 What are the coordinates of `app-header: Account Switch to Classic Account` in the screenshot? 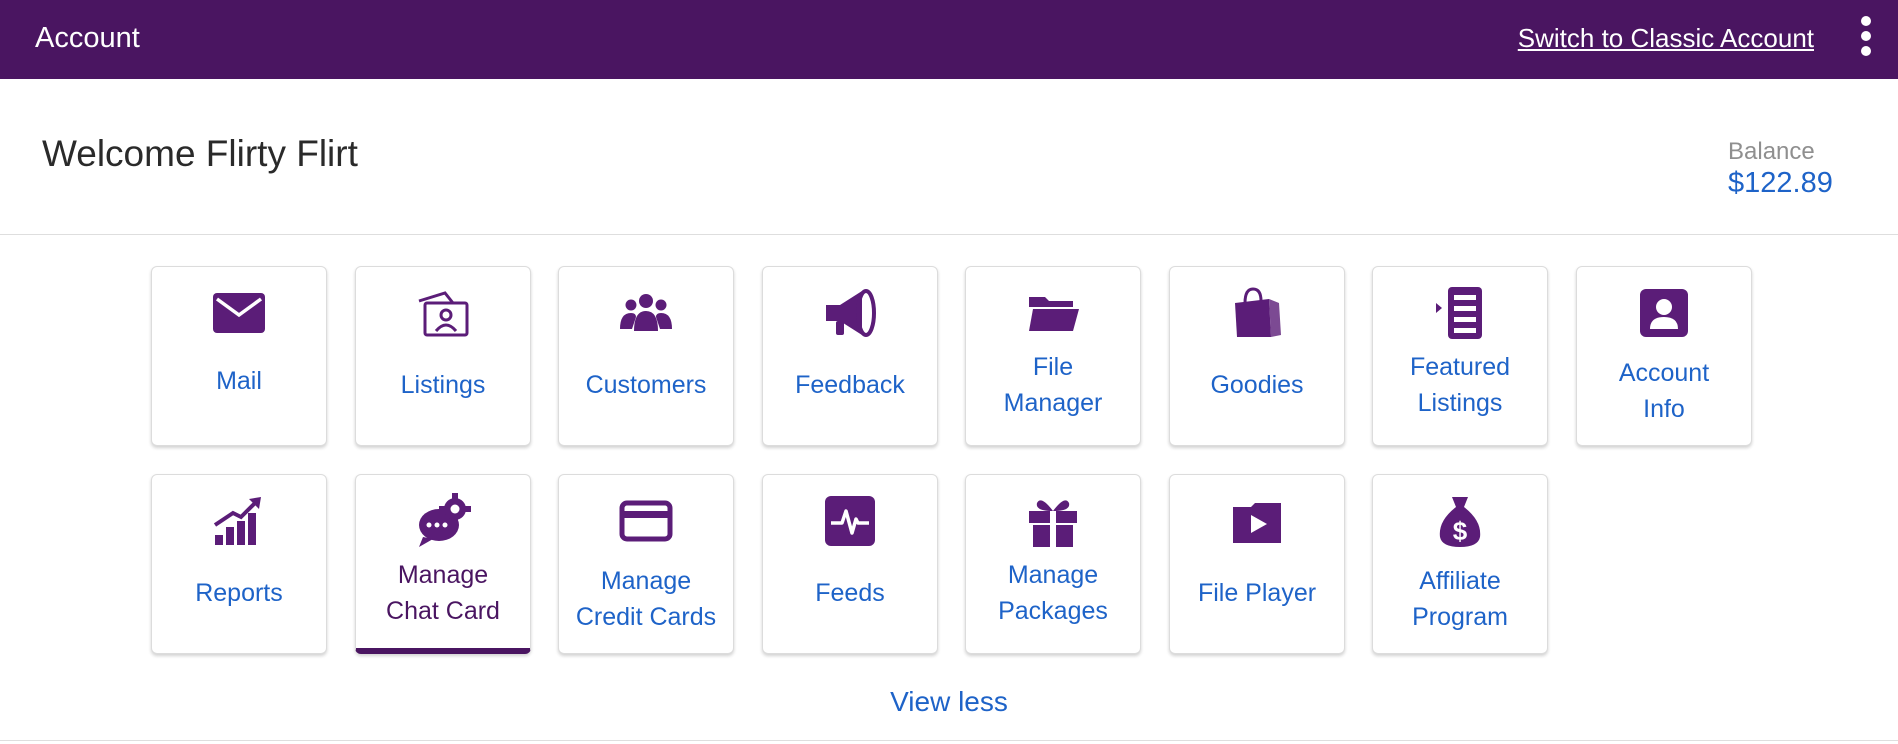 It's located at (949, 39).